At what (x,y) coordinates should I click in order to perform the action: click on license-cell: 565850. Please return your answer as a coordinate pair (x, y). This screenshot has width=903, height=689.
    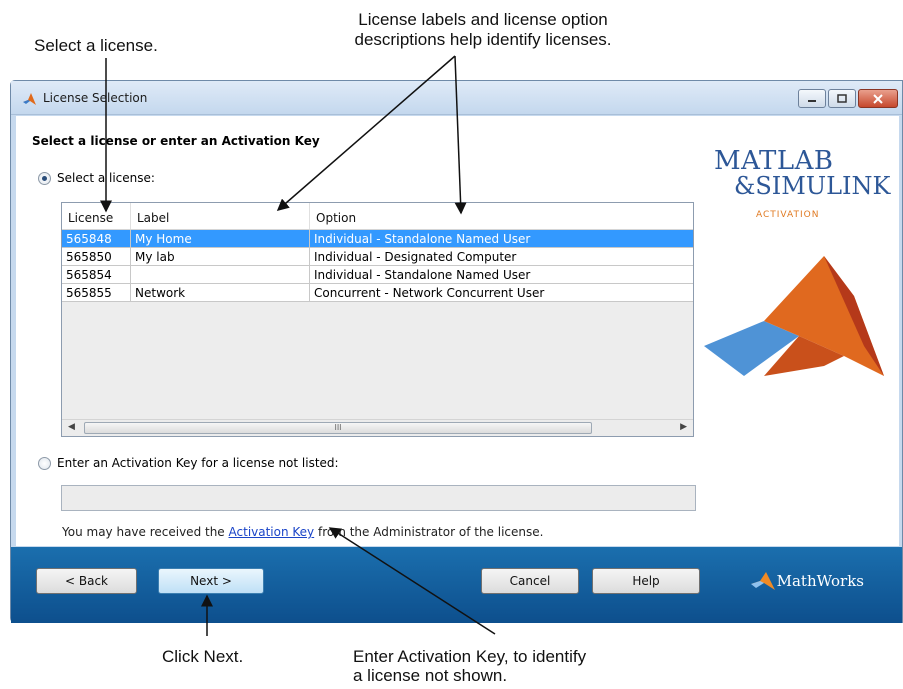
    Looking at the image, I should click on (96, 256).